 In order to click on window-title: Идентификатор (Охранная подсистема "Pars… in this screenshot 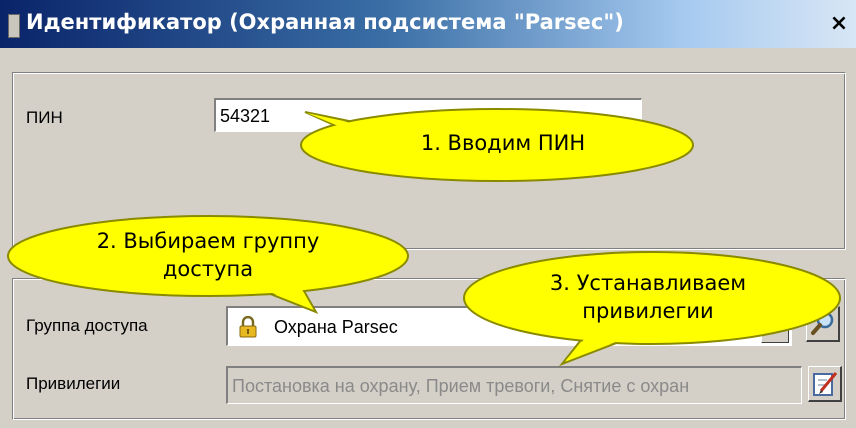, I will do `click(325, 22)`.